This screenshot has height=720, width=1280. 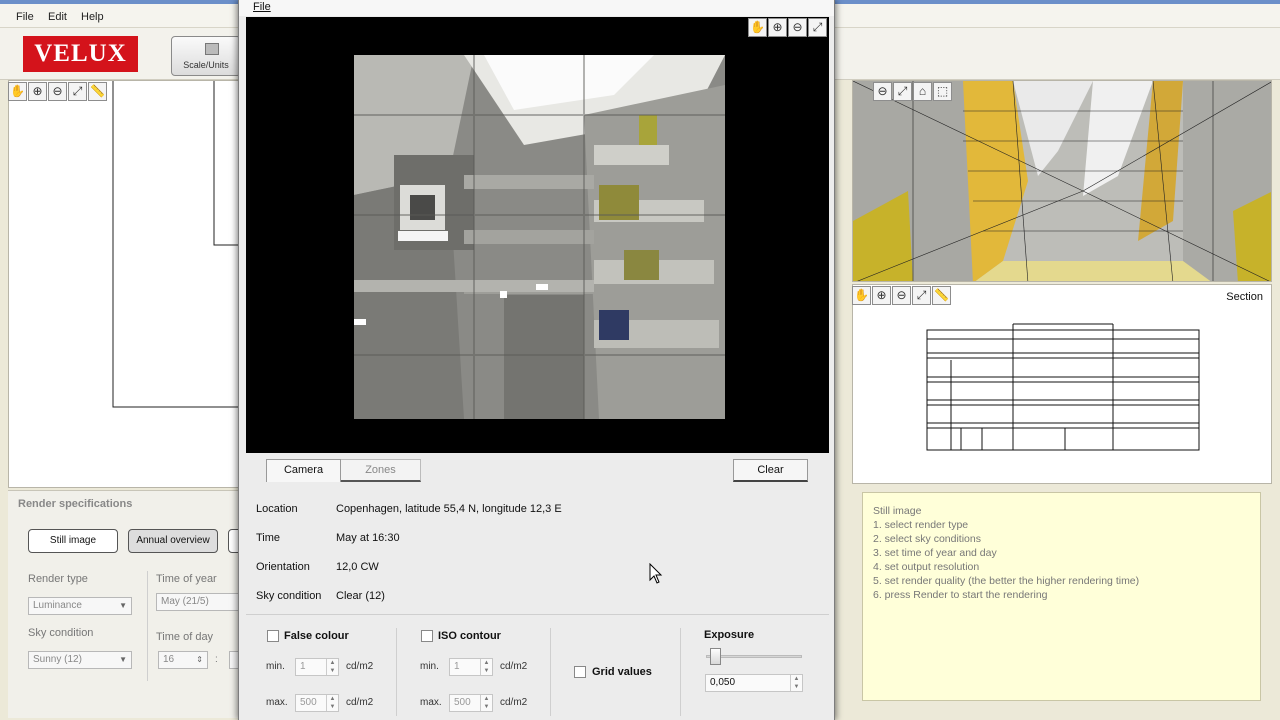 What do you see at coordinates (716, 656) in the screenshot?
I see `exposure-slider-thumb` at bounding box center [716, 656].